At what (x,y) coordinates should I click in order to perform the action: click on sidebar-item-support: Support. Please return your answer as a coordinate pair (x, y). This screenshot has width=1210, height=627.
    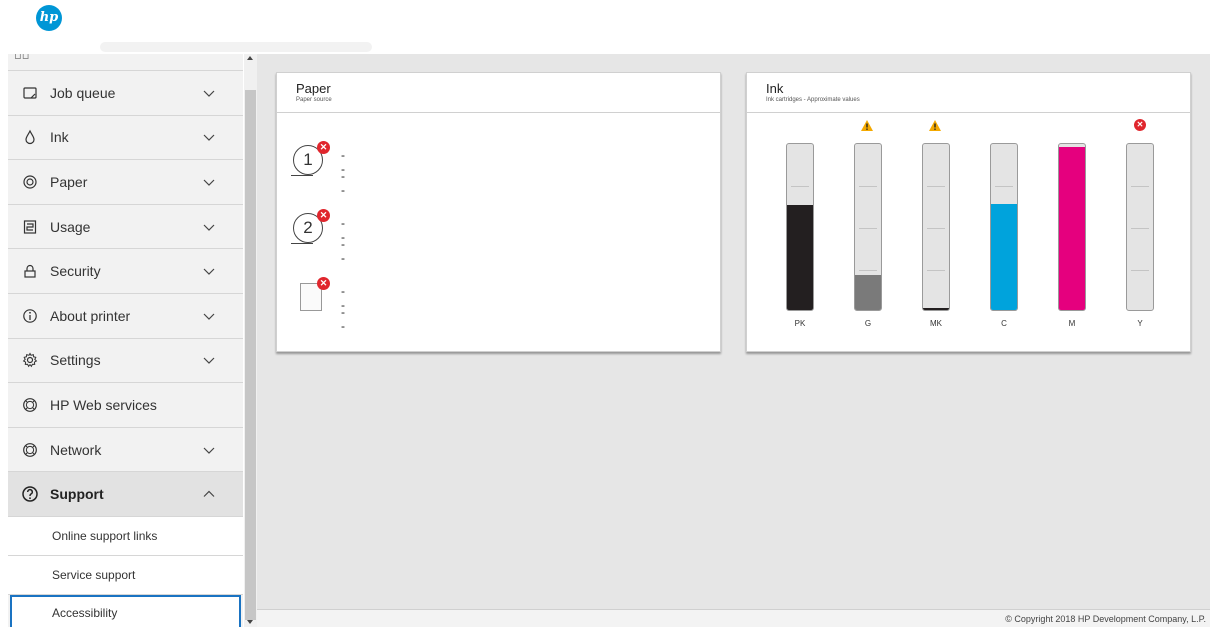
    Looking at the image, I should click on (125, 494).